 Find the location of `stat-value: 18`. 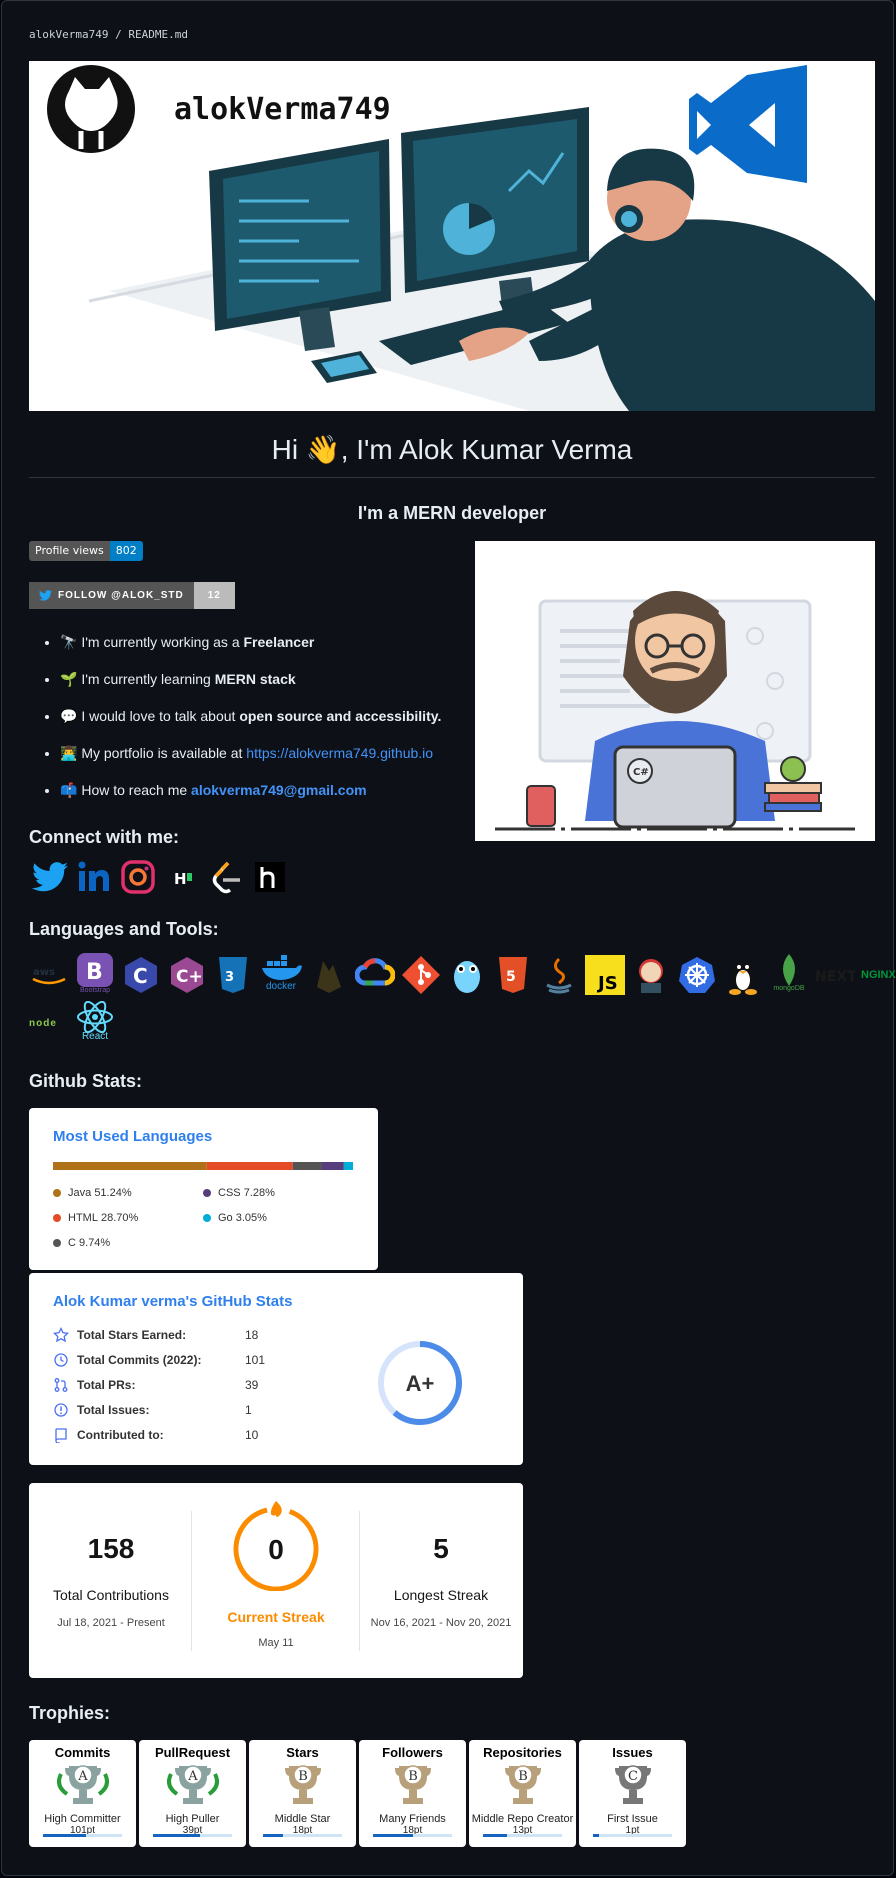

stat-value: 18 is located at coordinates (252, 1335).